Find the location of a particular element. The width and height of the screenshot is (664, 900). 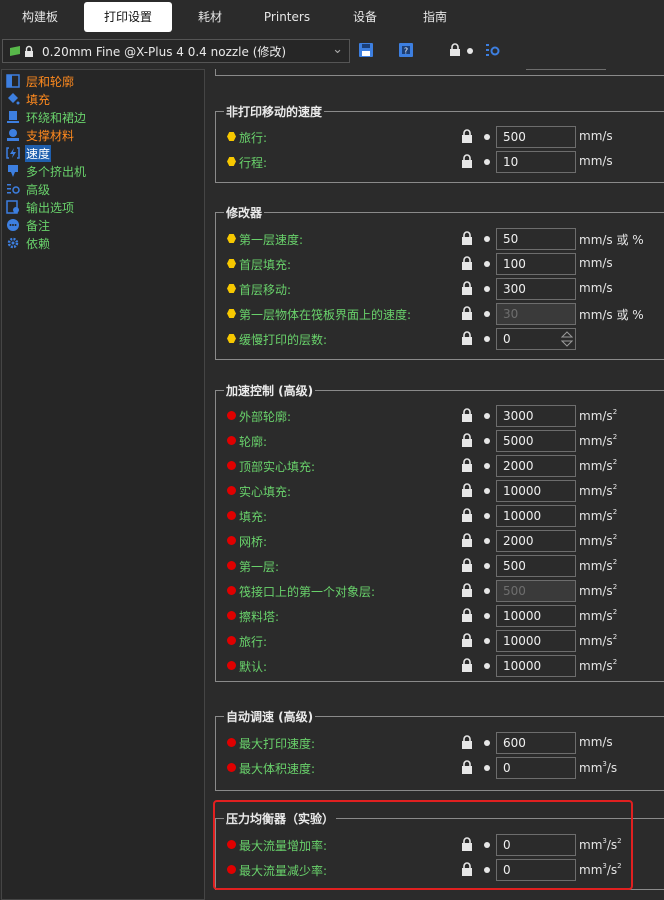

sidebar-item-advanced: 高级 is located at coordinates (28, 189).